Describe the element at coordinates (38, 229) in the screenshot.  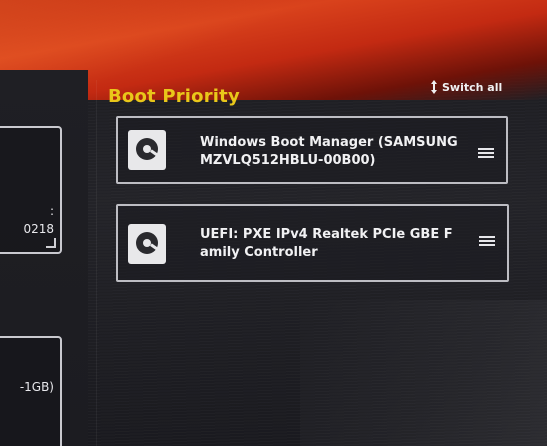
I see `left-card-text: 0218` at that location.